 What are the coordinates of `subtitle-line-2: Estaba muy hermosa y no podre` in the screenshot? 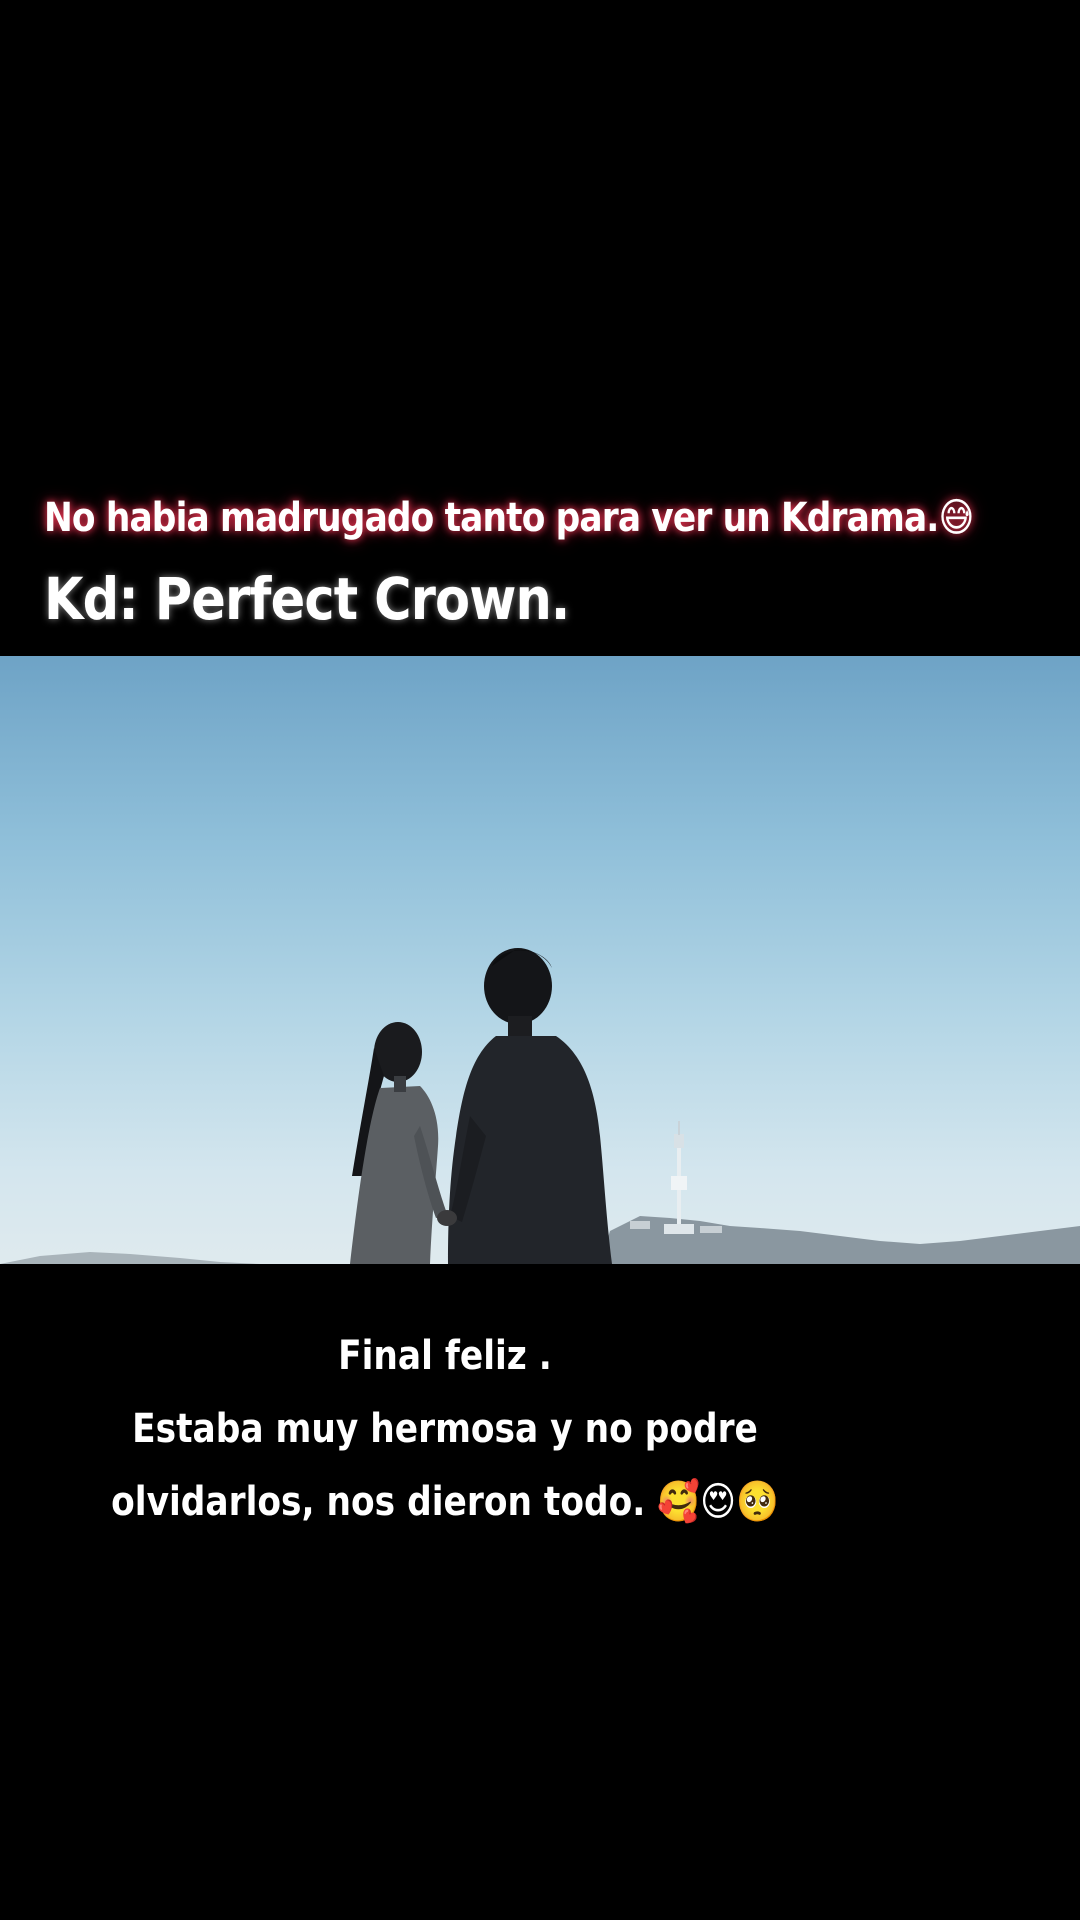 It's located at (445, 1429).